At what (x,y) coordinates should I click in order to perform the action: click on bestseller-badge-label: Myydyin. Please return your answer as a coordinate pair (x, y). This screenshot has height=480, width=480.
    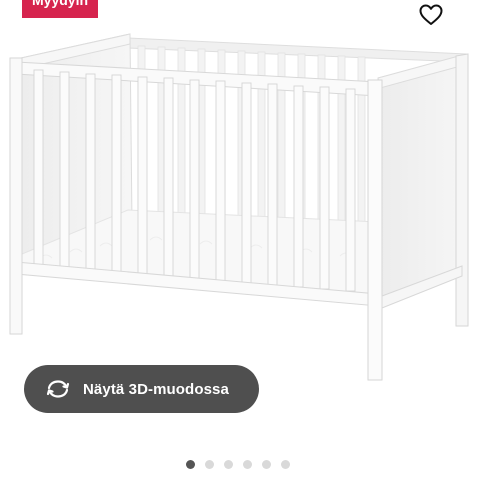
    Looking at the image, I should click on (60, 4).